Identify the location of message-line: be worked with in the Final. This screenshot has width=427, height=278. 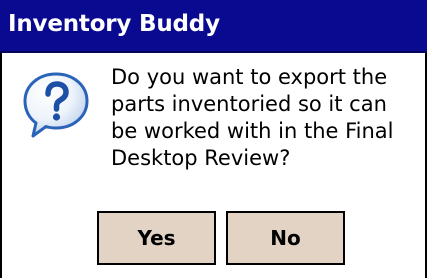
(252, 131).